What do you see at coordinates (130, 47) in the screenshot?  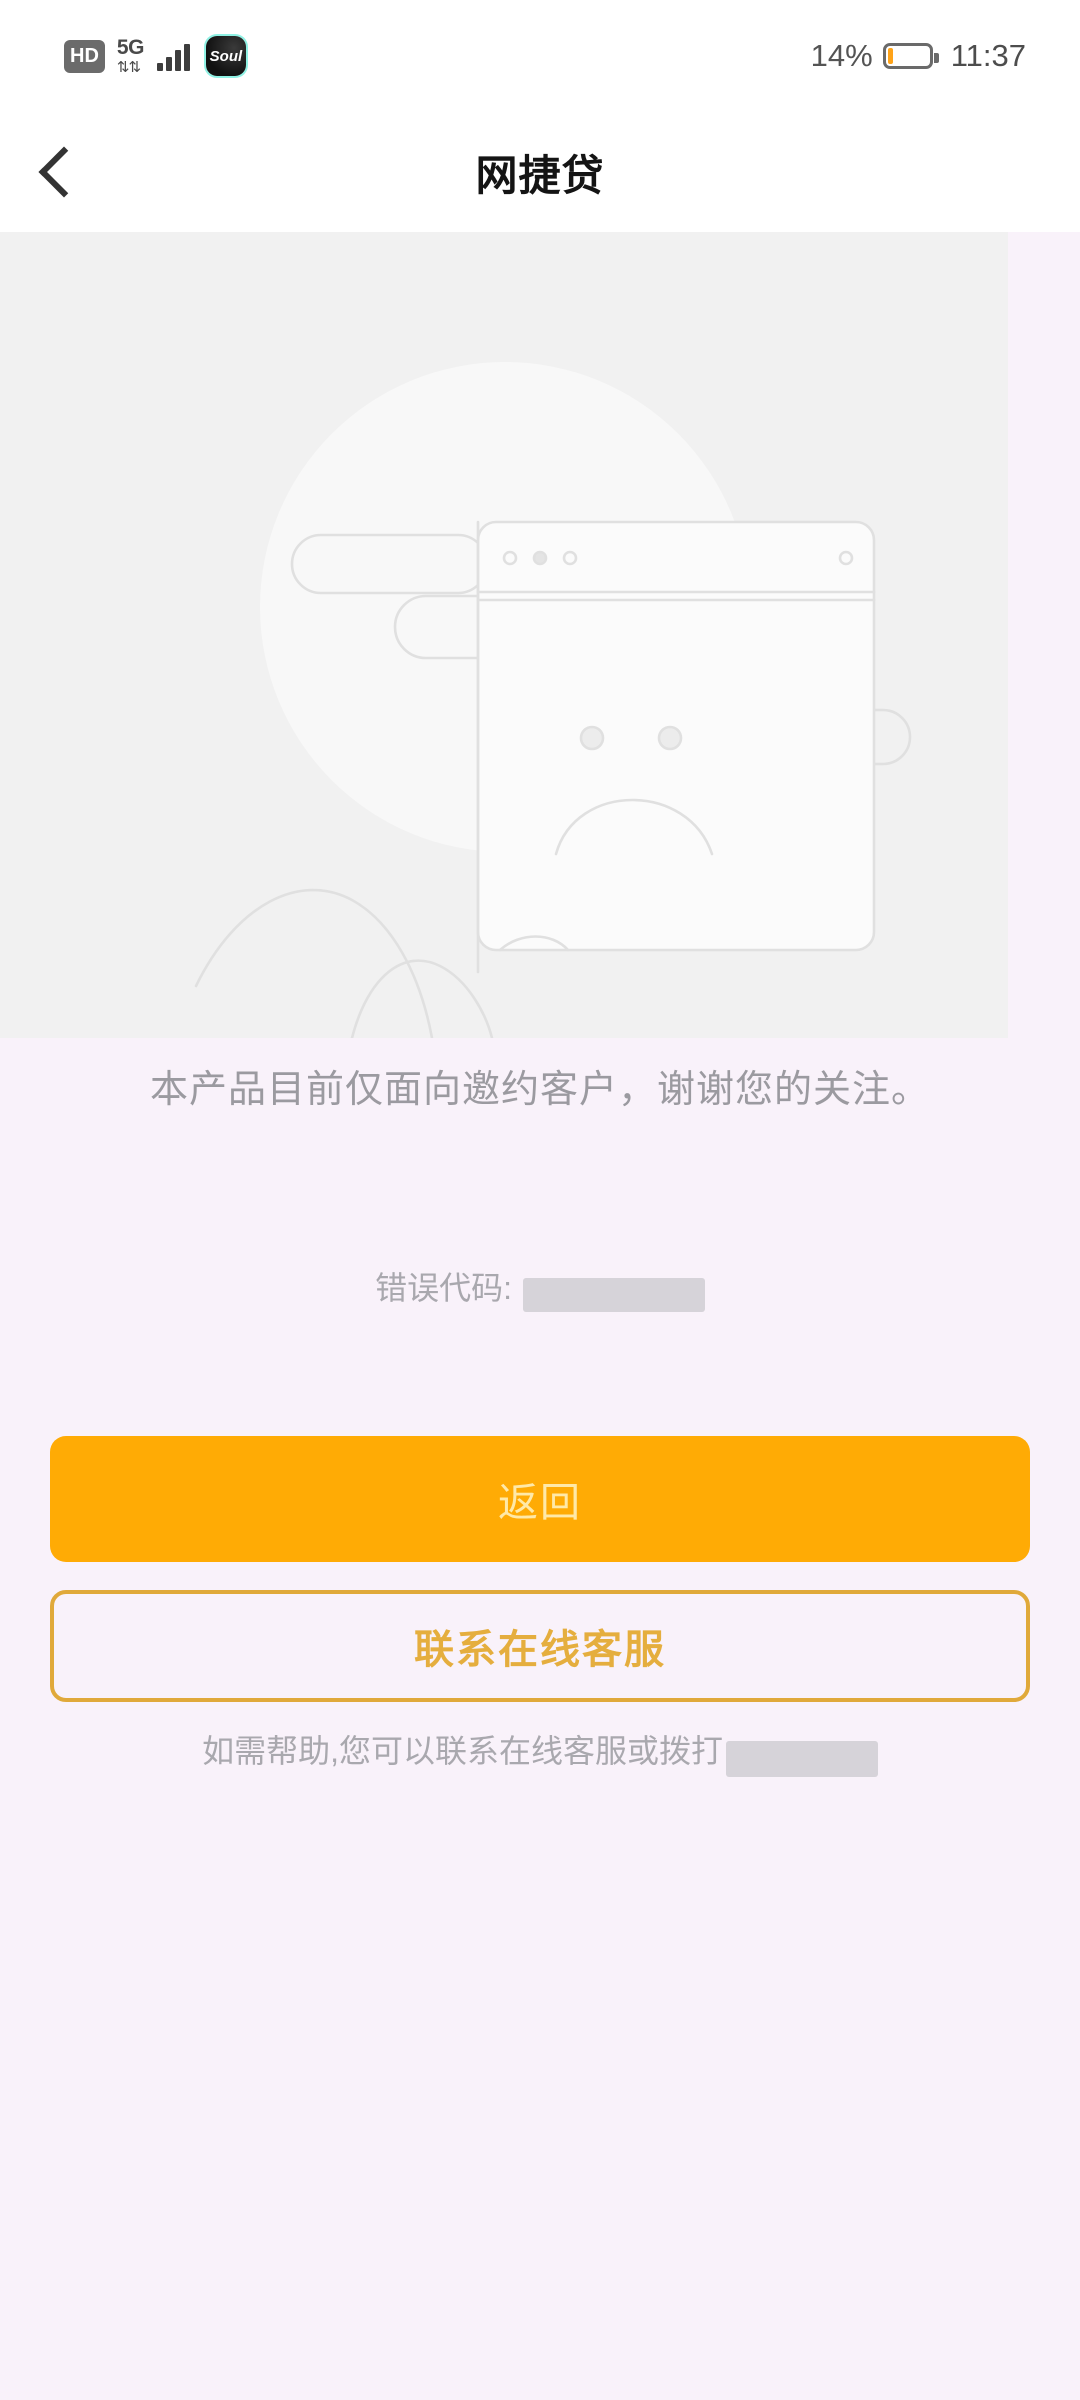 I see `network-generation-label: 5G` at bounding box center [130, 47].